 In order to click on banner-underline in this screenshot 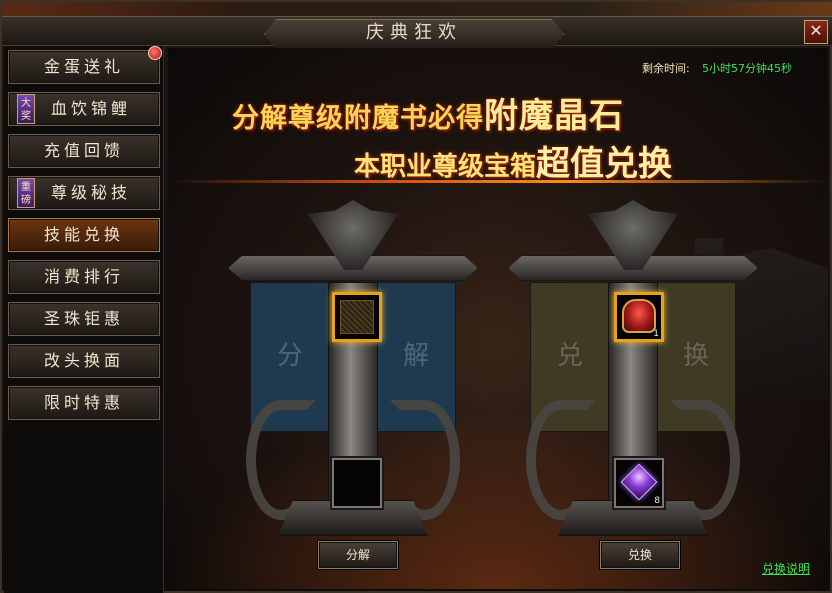, I will do `click(498, 181)`.